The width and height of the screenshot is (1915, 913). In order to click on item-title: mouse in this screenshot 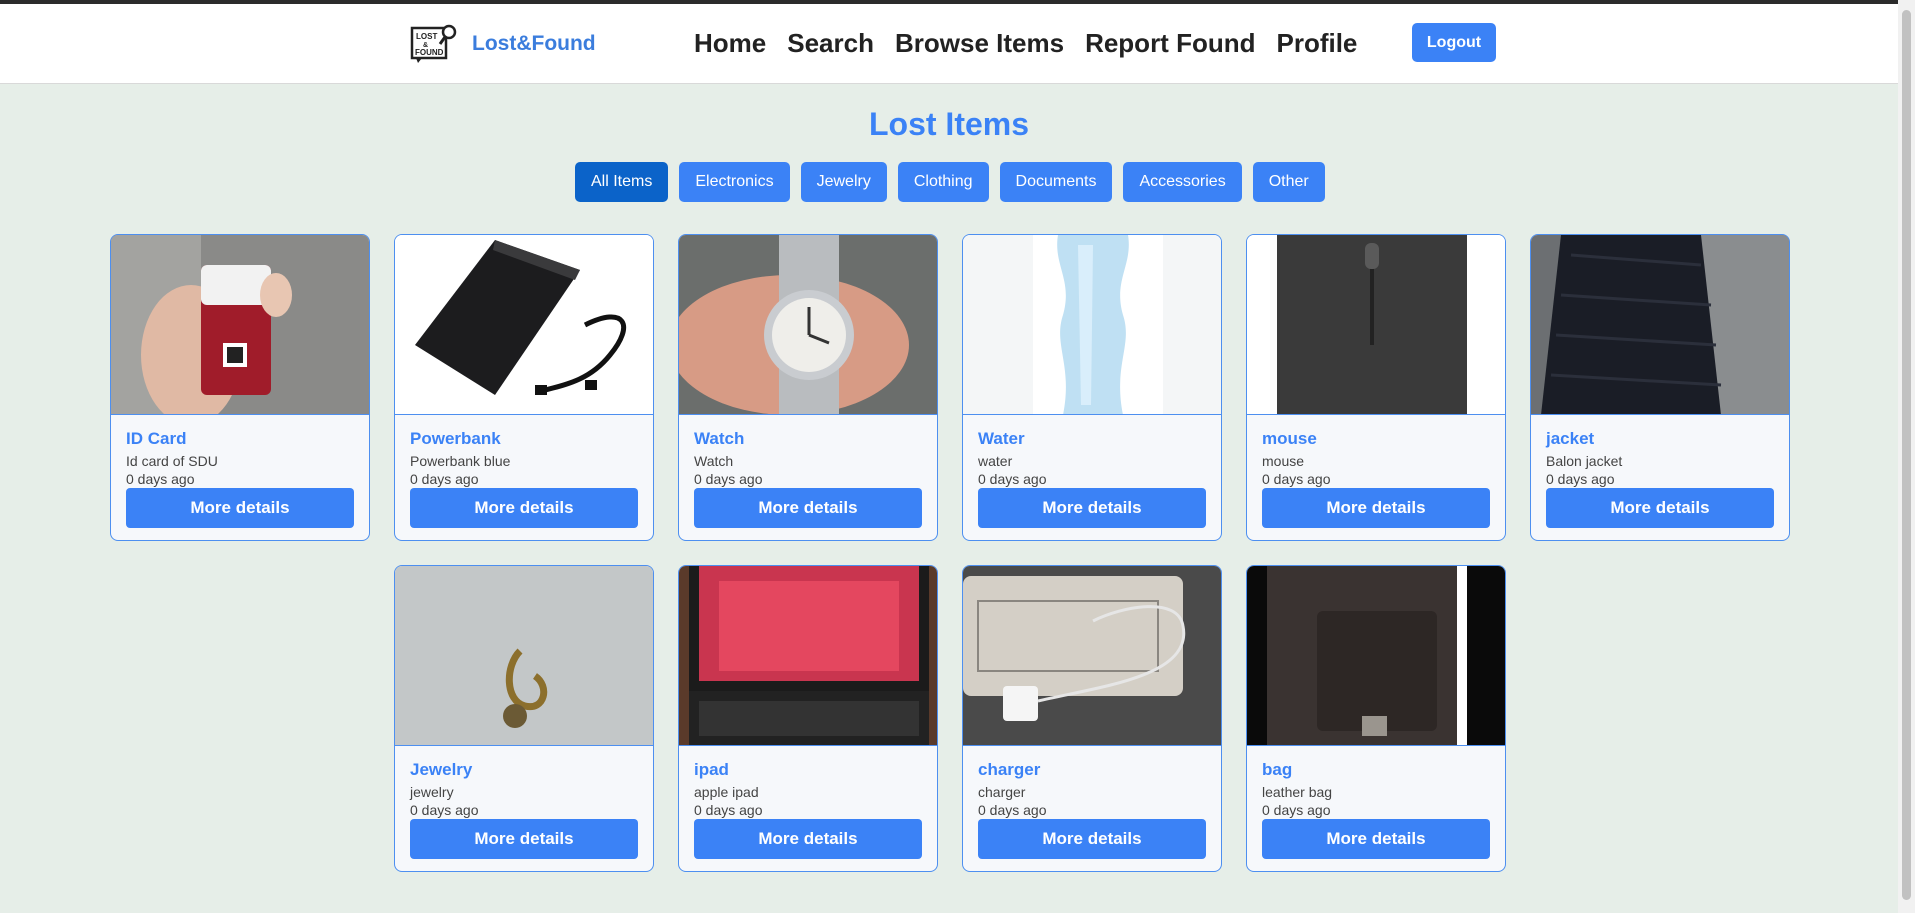, I will do `click(1289, 439)`.